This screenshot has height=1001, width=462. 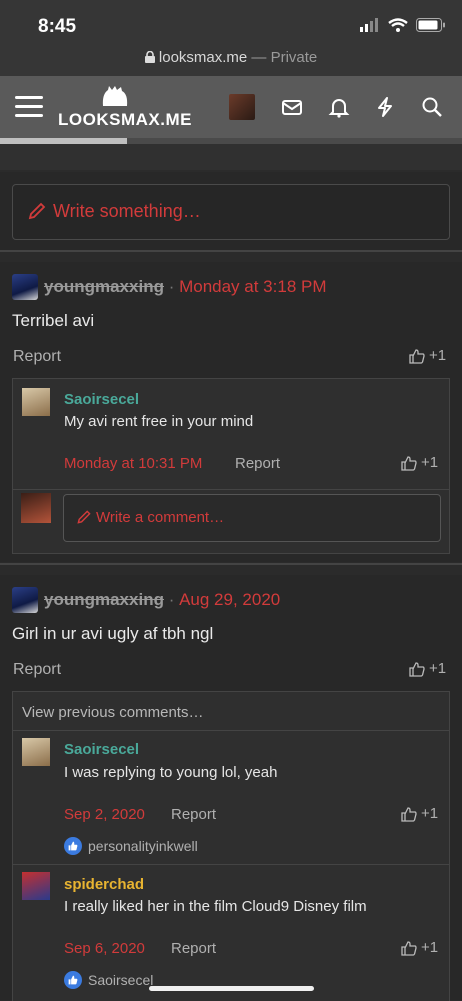 I want to click on url-bar: looksmax.me — Private, so click(x=231, y=57).